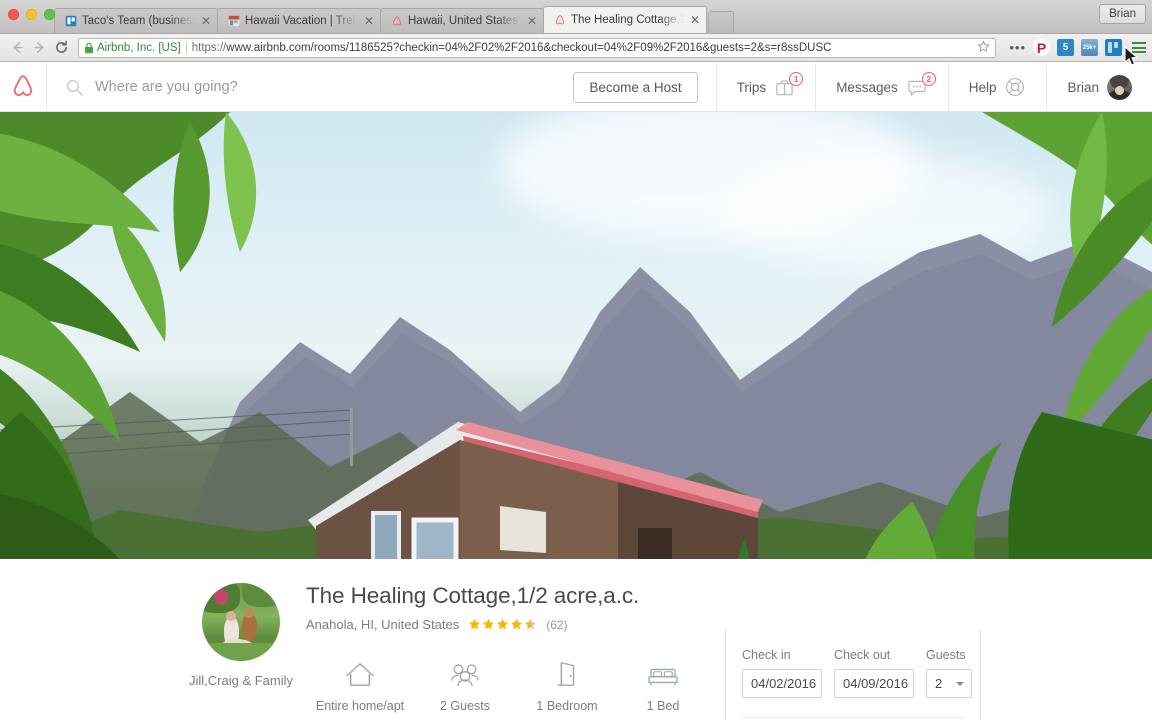 The image size is (1152, 720). I want to click on rating-stars, so click(502, 624).